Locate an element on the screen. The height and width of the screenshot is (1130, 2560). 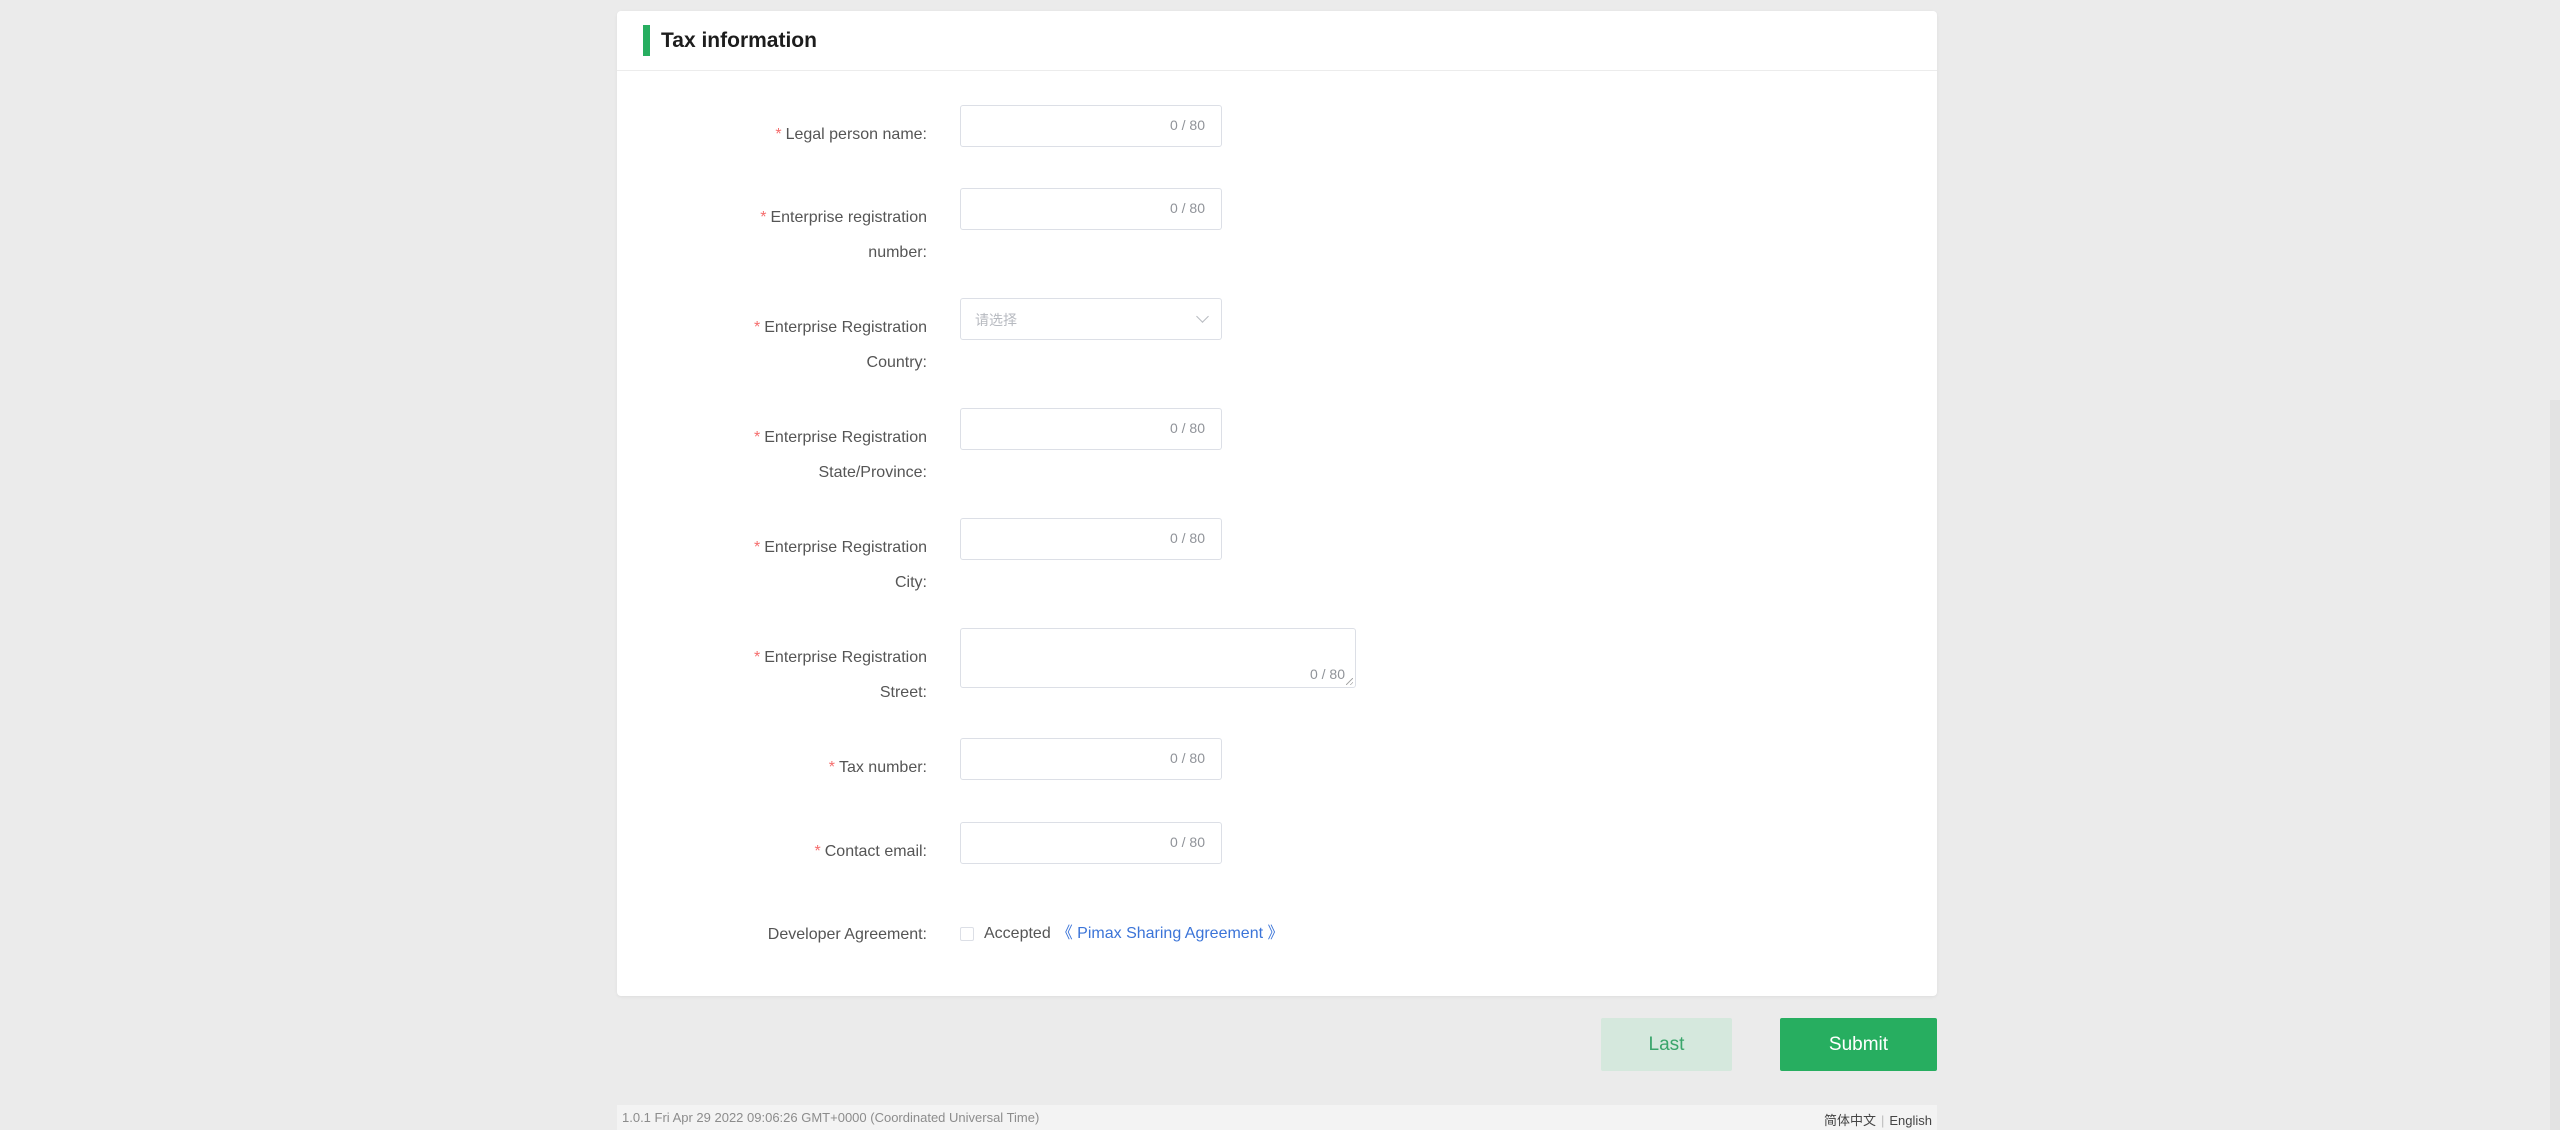
lang-en-link: English is located at coordinates (1910, 1120).